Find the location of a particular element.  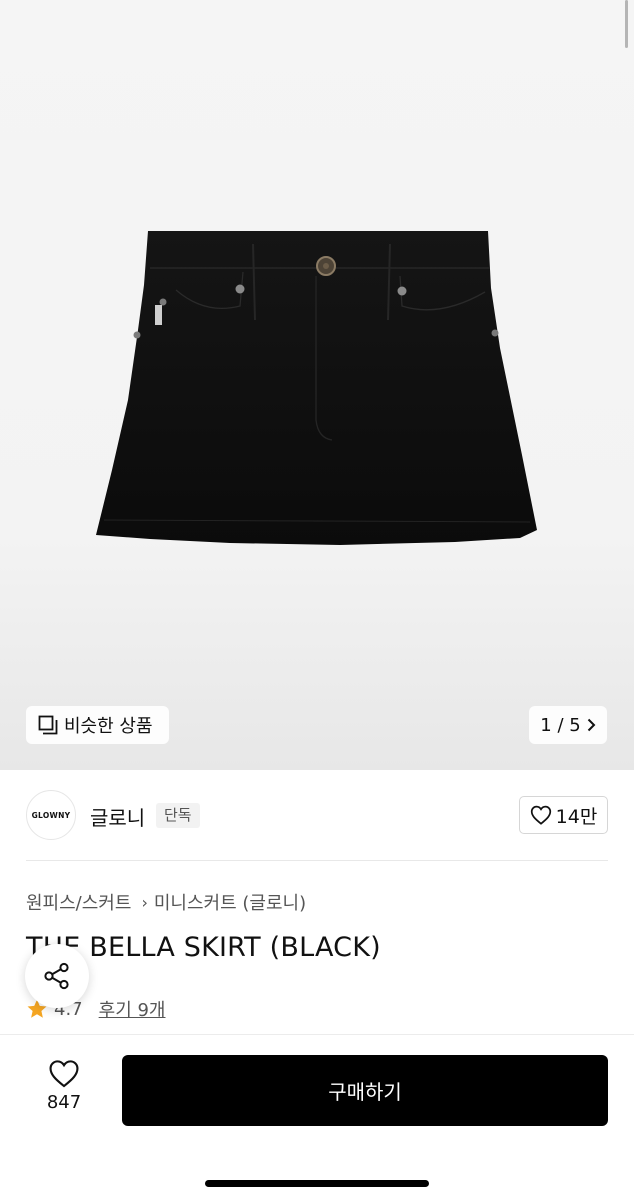

scroll-indicator is located at coordinates (626, 24).